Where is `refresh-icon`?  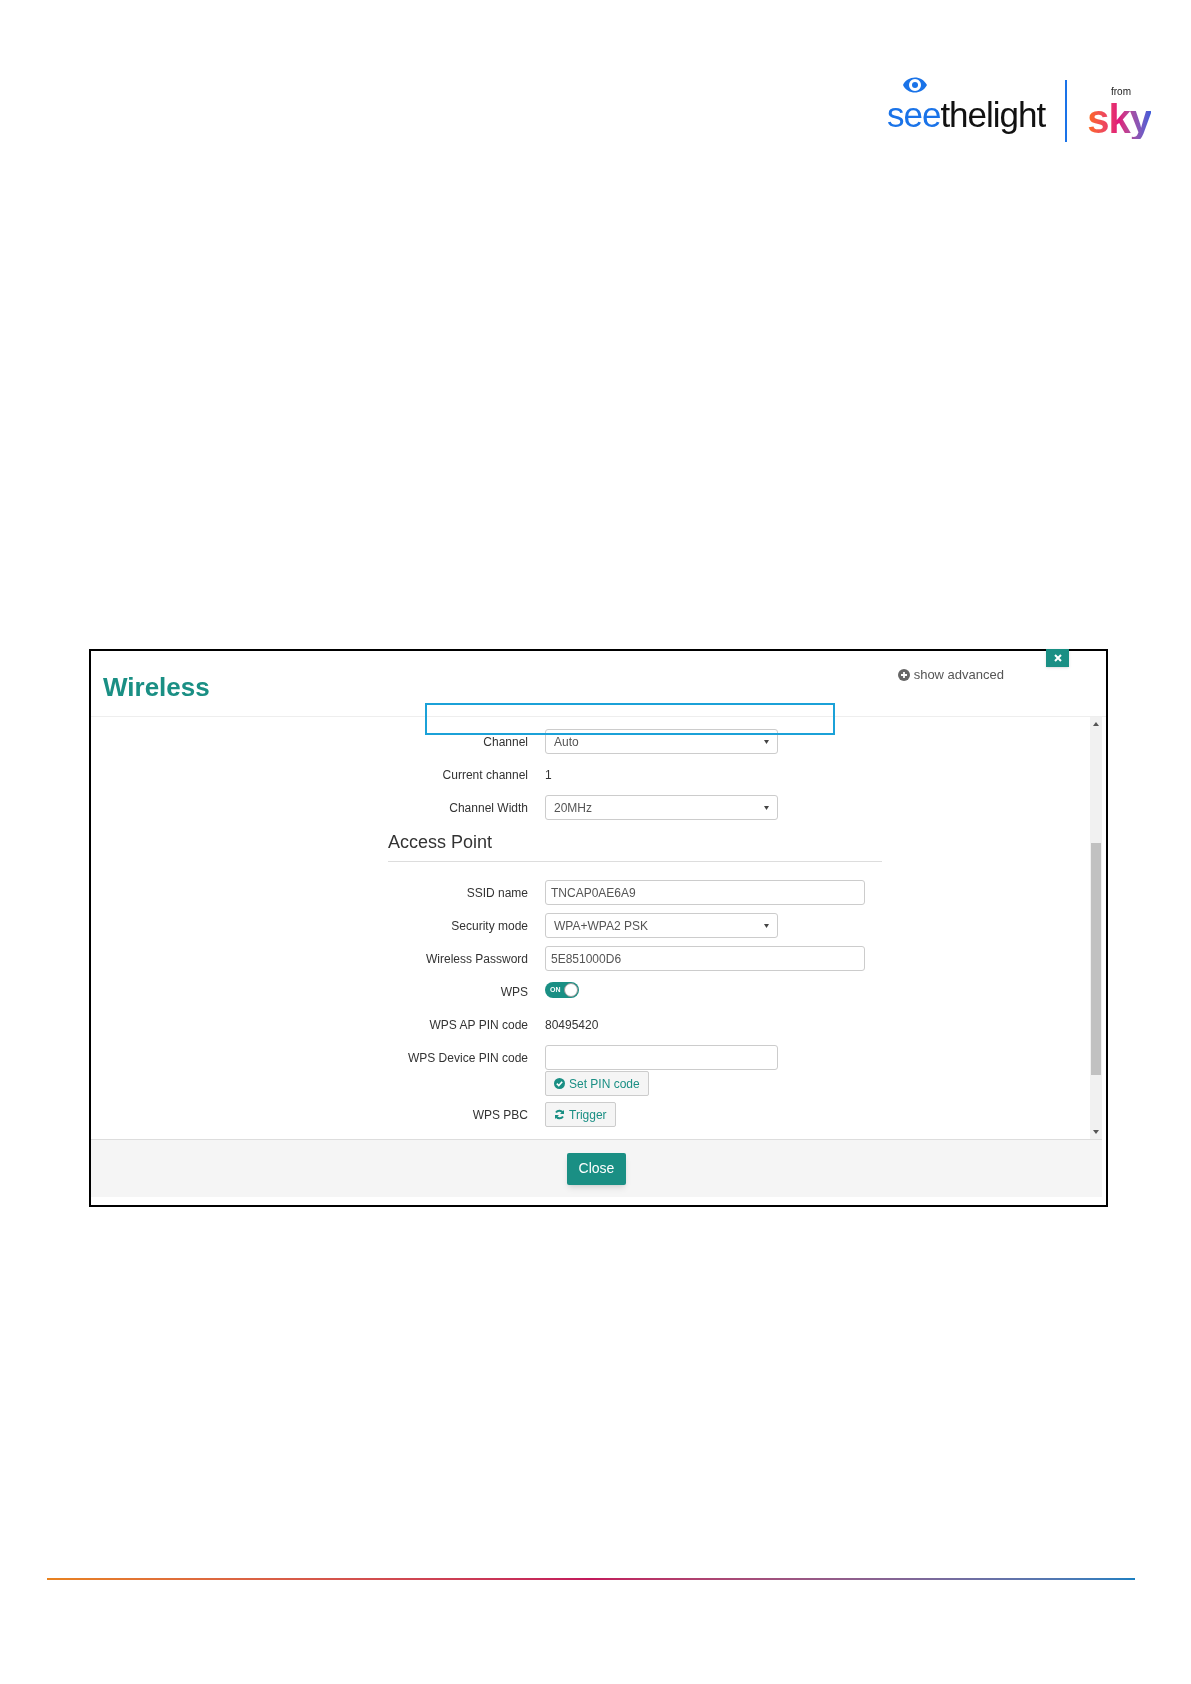
refresh-icon is located at coordinates (559, 1114).